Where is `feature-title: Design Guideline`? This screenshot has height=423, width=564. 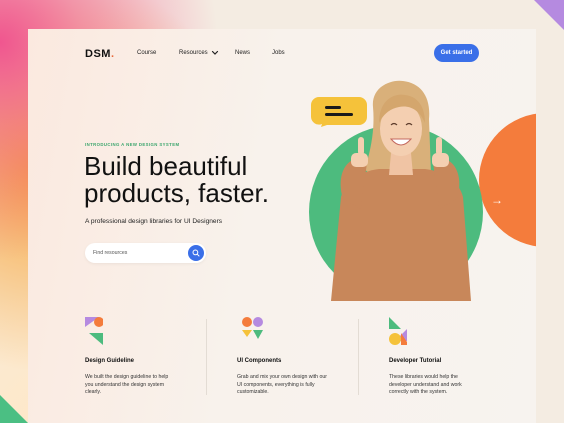 feature-title: Design Guideline is located at coordinates (110, 361).